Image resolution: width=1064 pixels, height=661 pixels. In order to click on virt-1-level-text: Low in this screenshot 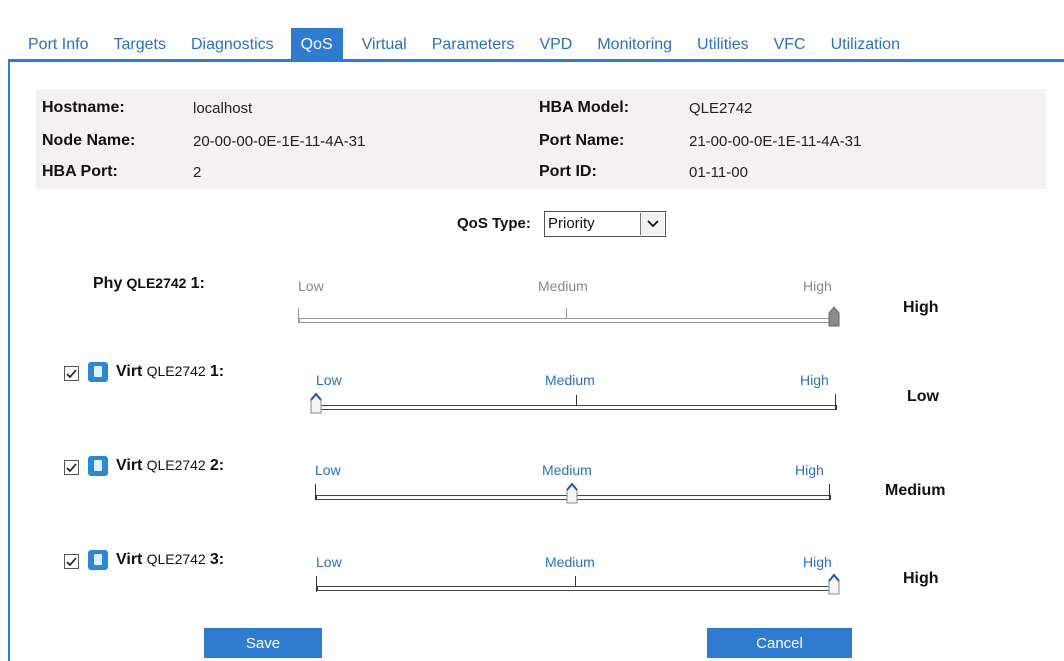, I will do `click(923, 396)`.